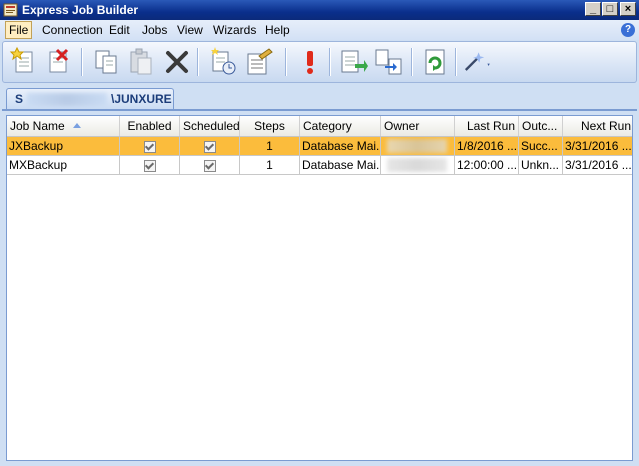 The height and width of the screenshot is (466, 639). Describe the element at coordinates (59, 62) in the screenshot. I see `delete-job-icon` at that location.